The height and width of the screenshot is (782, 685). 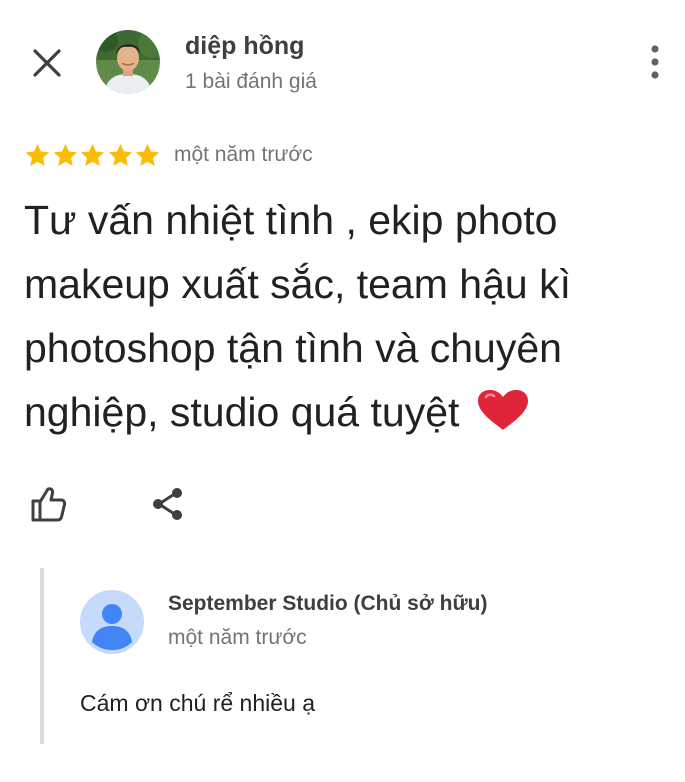 I want to click on default-avatar-icon, so click(x=112, y=622).